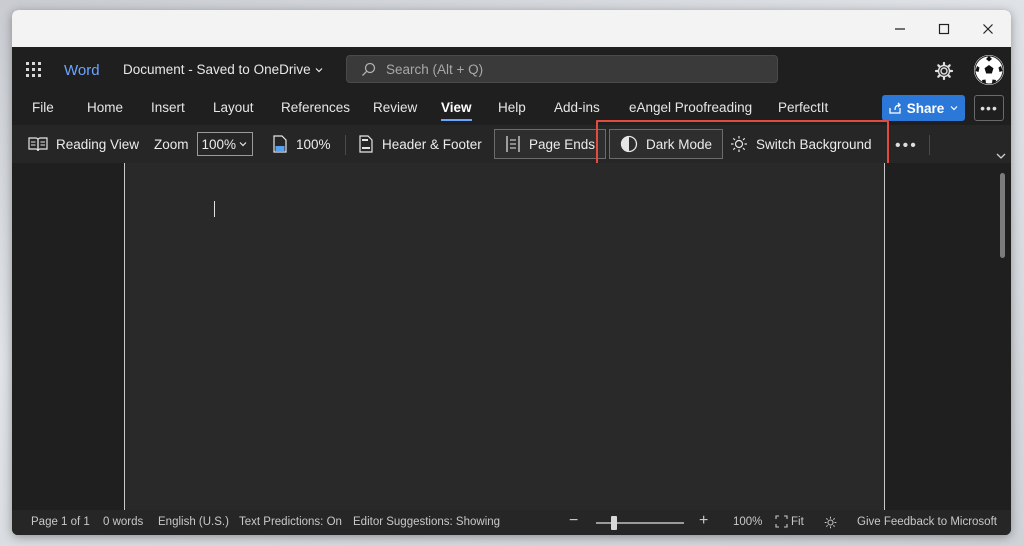 The width and height of the screenshot is (1024, 546). I want to click on close-icon, so click(988, 28).